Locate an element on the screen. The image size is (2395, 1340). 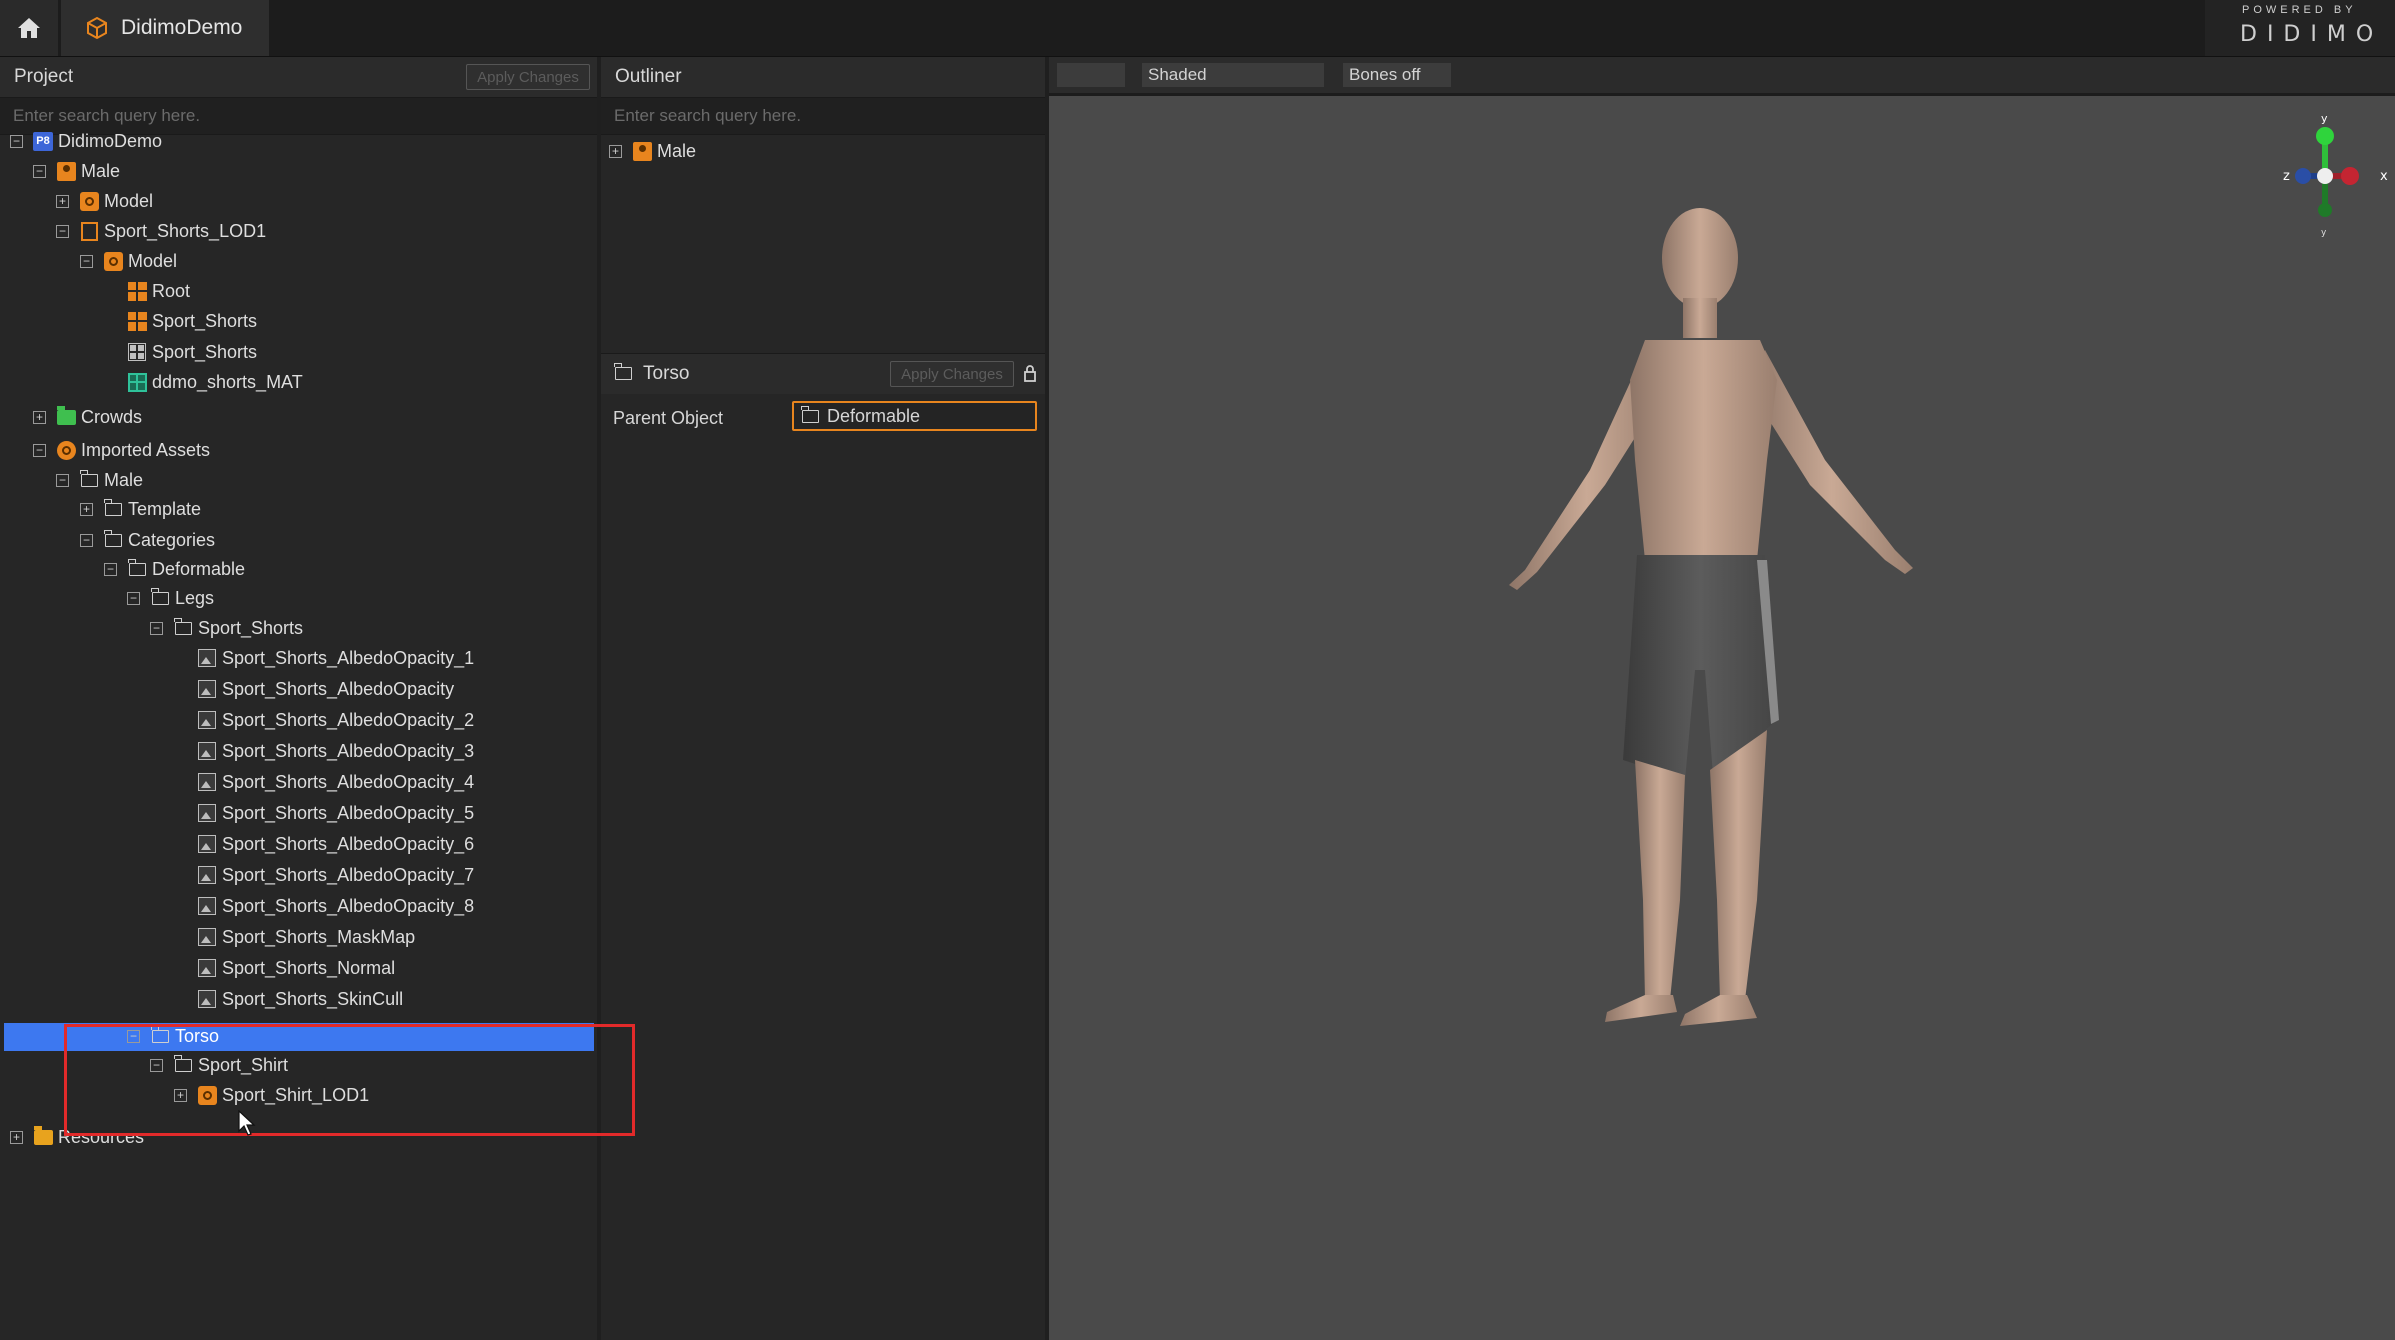
tree-row: + Resources is located at coordinates (295, 1138).